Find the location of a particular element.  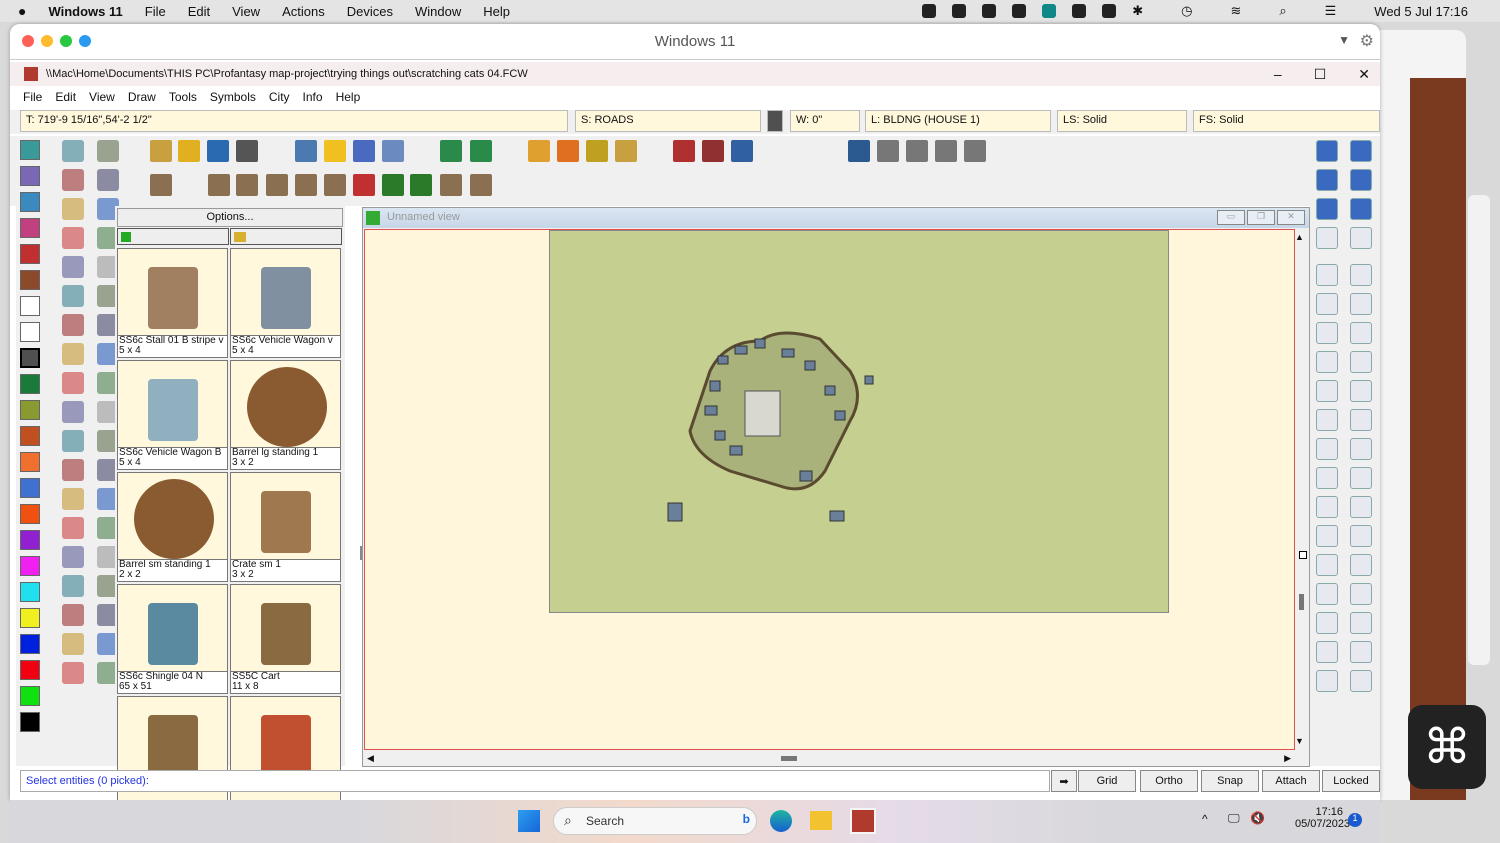

vertical-scrollbar-thumb is located at coordinates (1301, 602).